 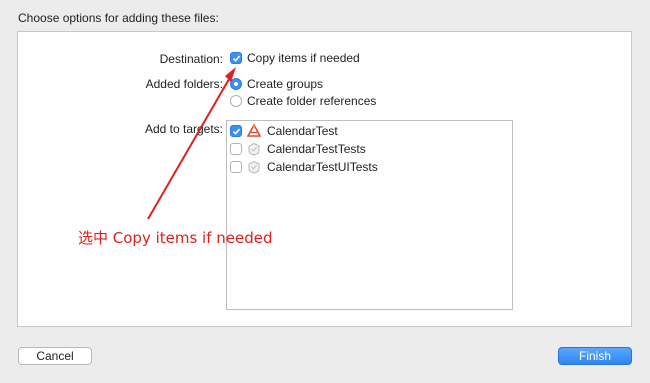 What do you see at coordinates (175, 238) in the screenshot?
I see `annotation-text: 选中 Copy items if needed` at bounding box center [175, 238].